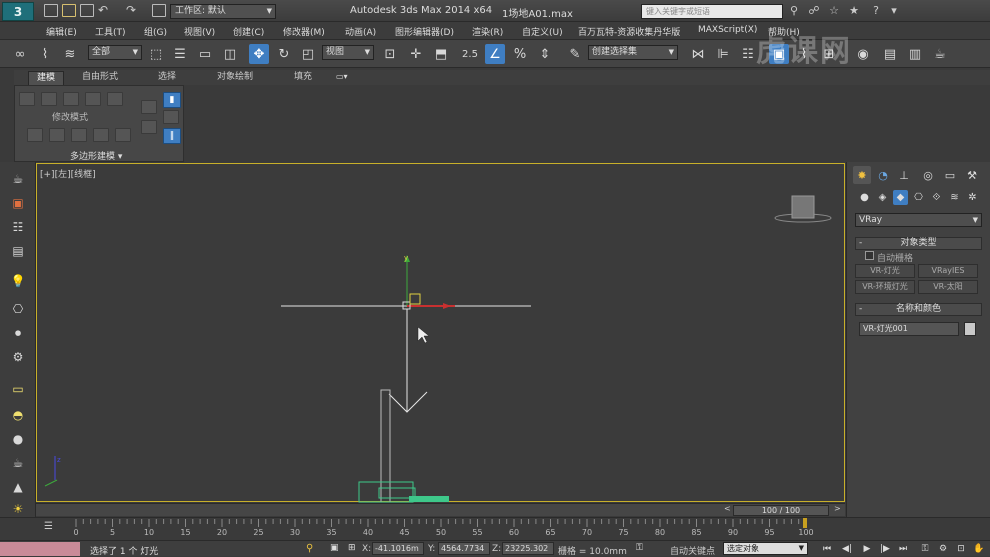 Image resolution: width=990 pixels, height=557 pixels. What do you see at coordinates (18, 439) in the screenshot?
I see `sphere-icon: ●` at bounding box center [18, 439].